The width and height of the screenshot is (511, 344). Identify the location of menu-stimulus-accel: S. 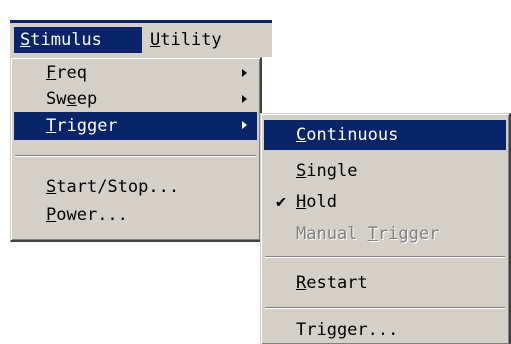
(25, 40).